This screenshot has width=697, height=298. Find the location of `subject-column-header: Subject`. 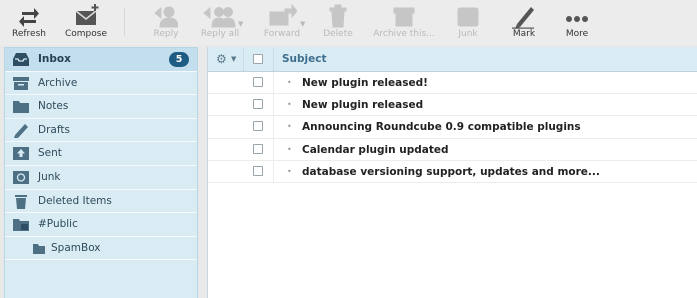

subject-column-header: Subject is located at coordinates (304, 59).